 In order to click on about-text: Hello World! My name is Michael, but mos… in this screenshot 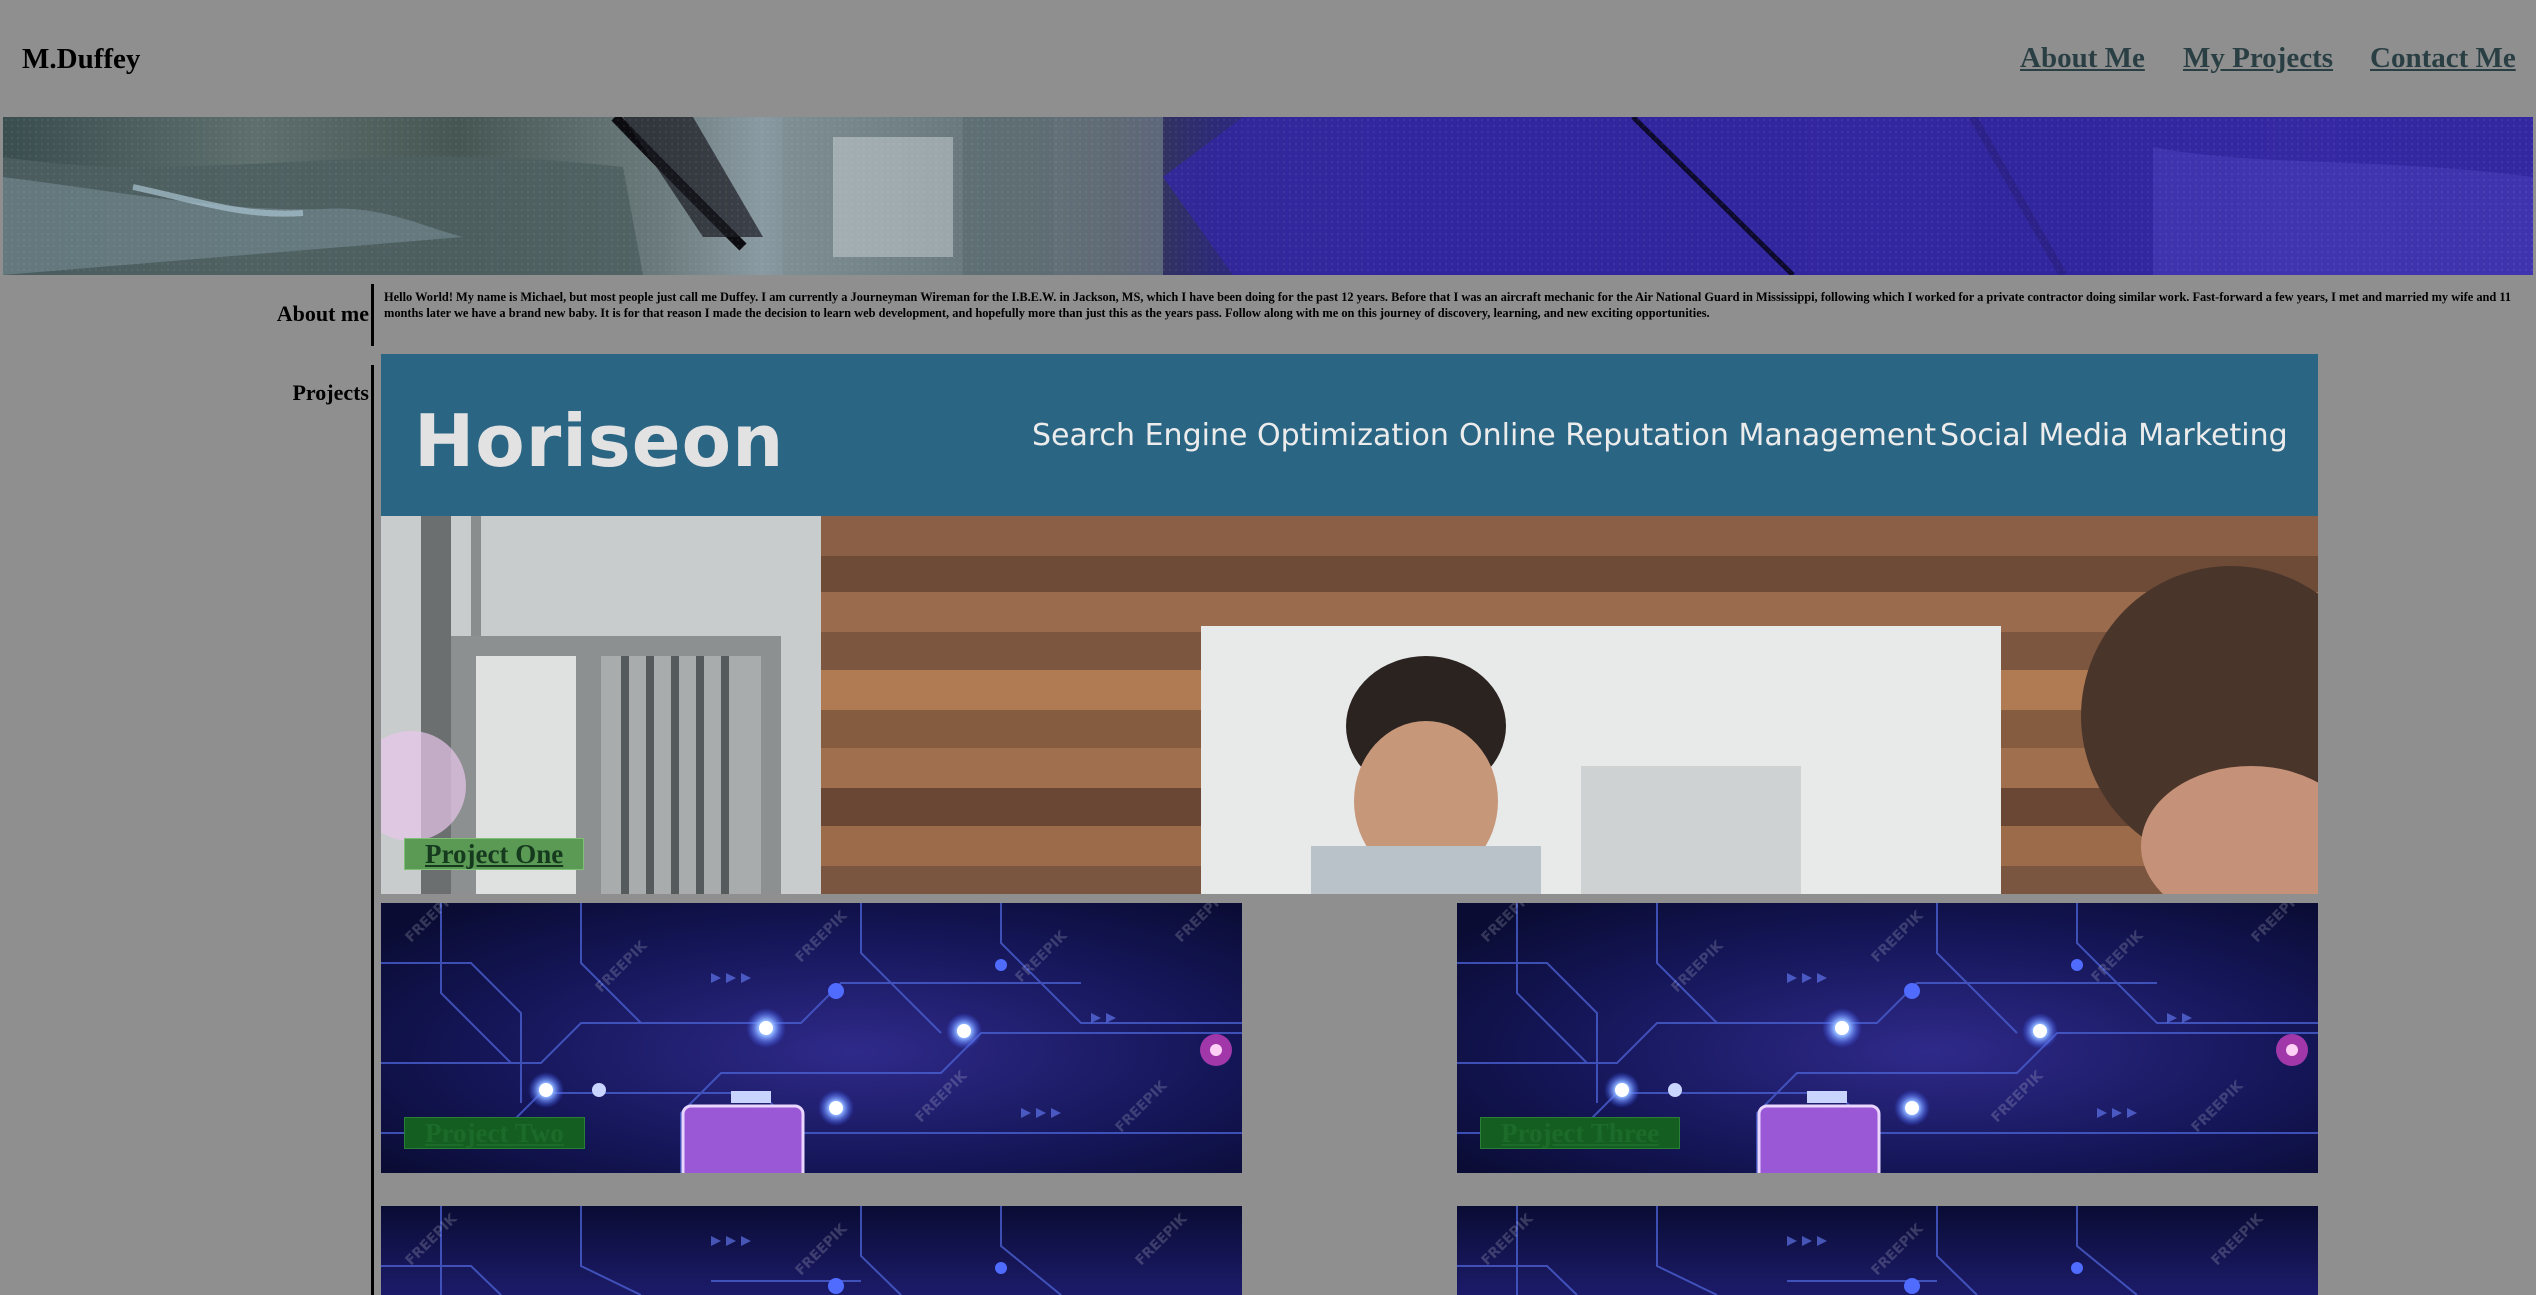, I will do `click(1448, 305)`.